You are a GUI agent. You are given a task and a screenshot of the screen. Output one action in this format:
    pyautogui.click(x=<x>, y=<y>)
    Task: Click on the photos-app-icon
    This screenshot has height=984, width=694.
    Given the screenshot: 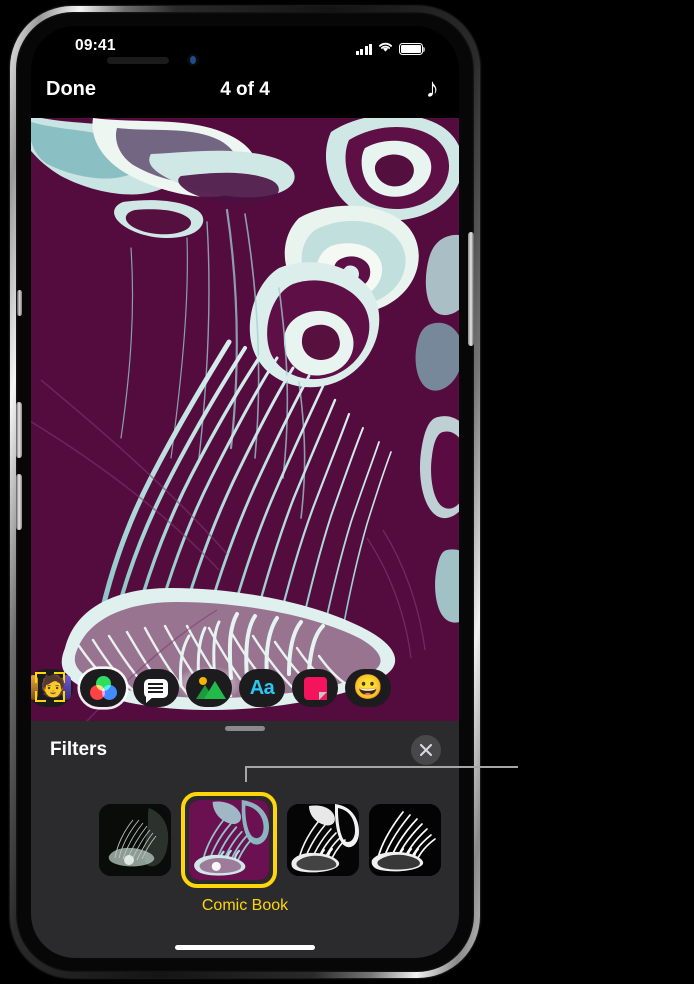 What is the action you would take?
    pyautogui.click(x=209, y=688)
    